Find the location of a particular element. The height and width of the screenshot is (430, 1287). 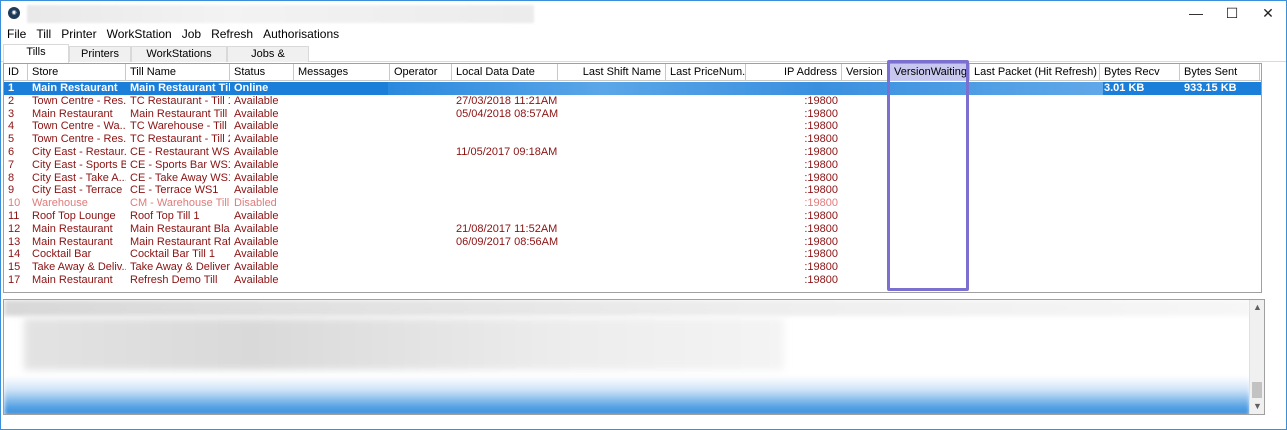

column-header-store: Store is located at coordinates (77, 72).